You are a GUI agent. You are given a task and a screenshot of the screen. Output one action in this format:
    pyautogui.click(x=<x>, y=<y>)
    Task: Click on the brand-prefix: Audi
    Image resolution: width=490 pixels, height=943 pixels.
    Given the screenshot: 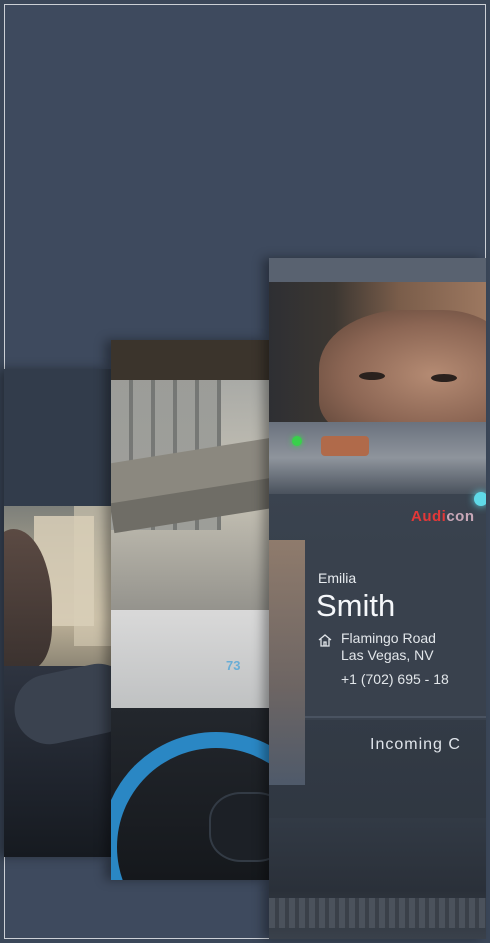 What is the action you would take?
    pyautogui.click(x=429, y=516)
    